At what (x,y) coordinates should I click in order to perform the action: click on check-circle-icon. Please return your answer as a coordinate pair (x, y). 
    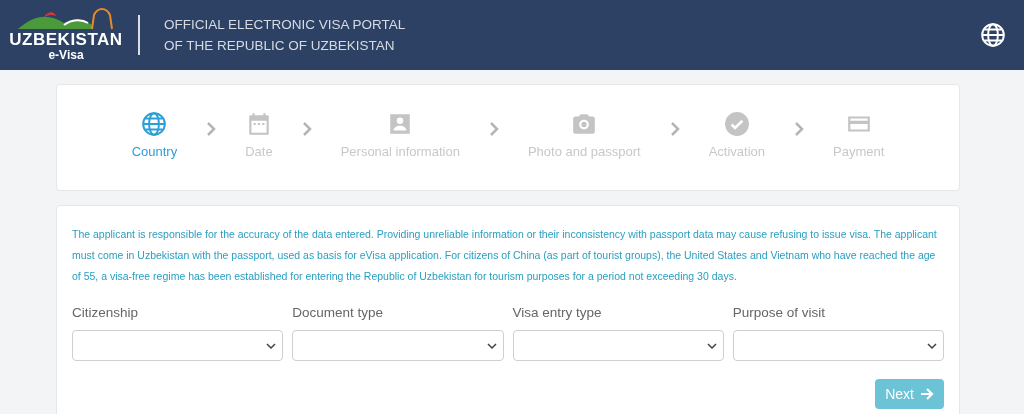
    Looking at the image, I should click on (736, 124).